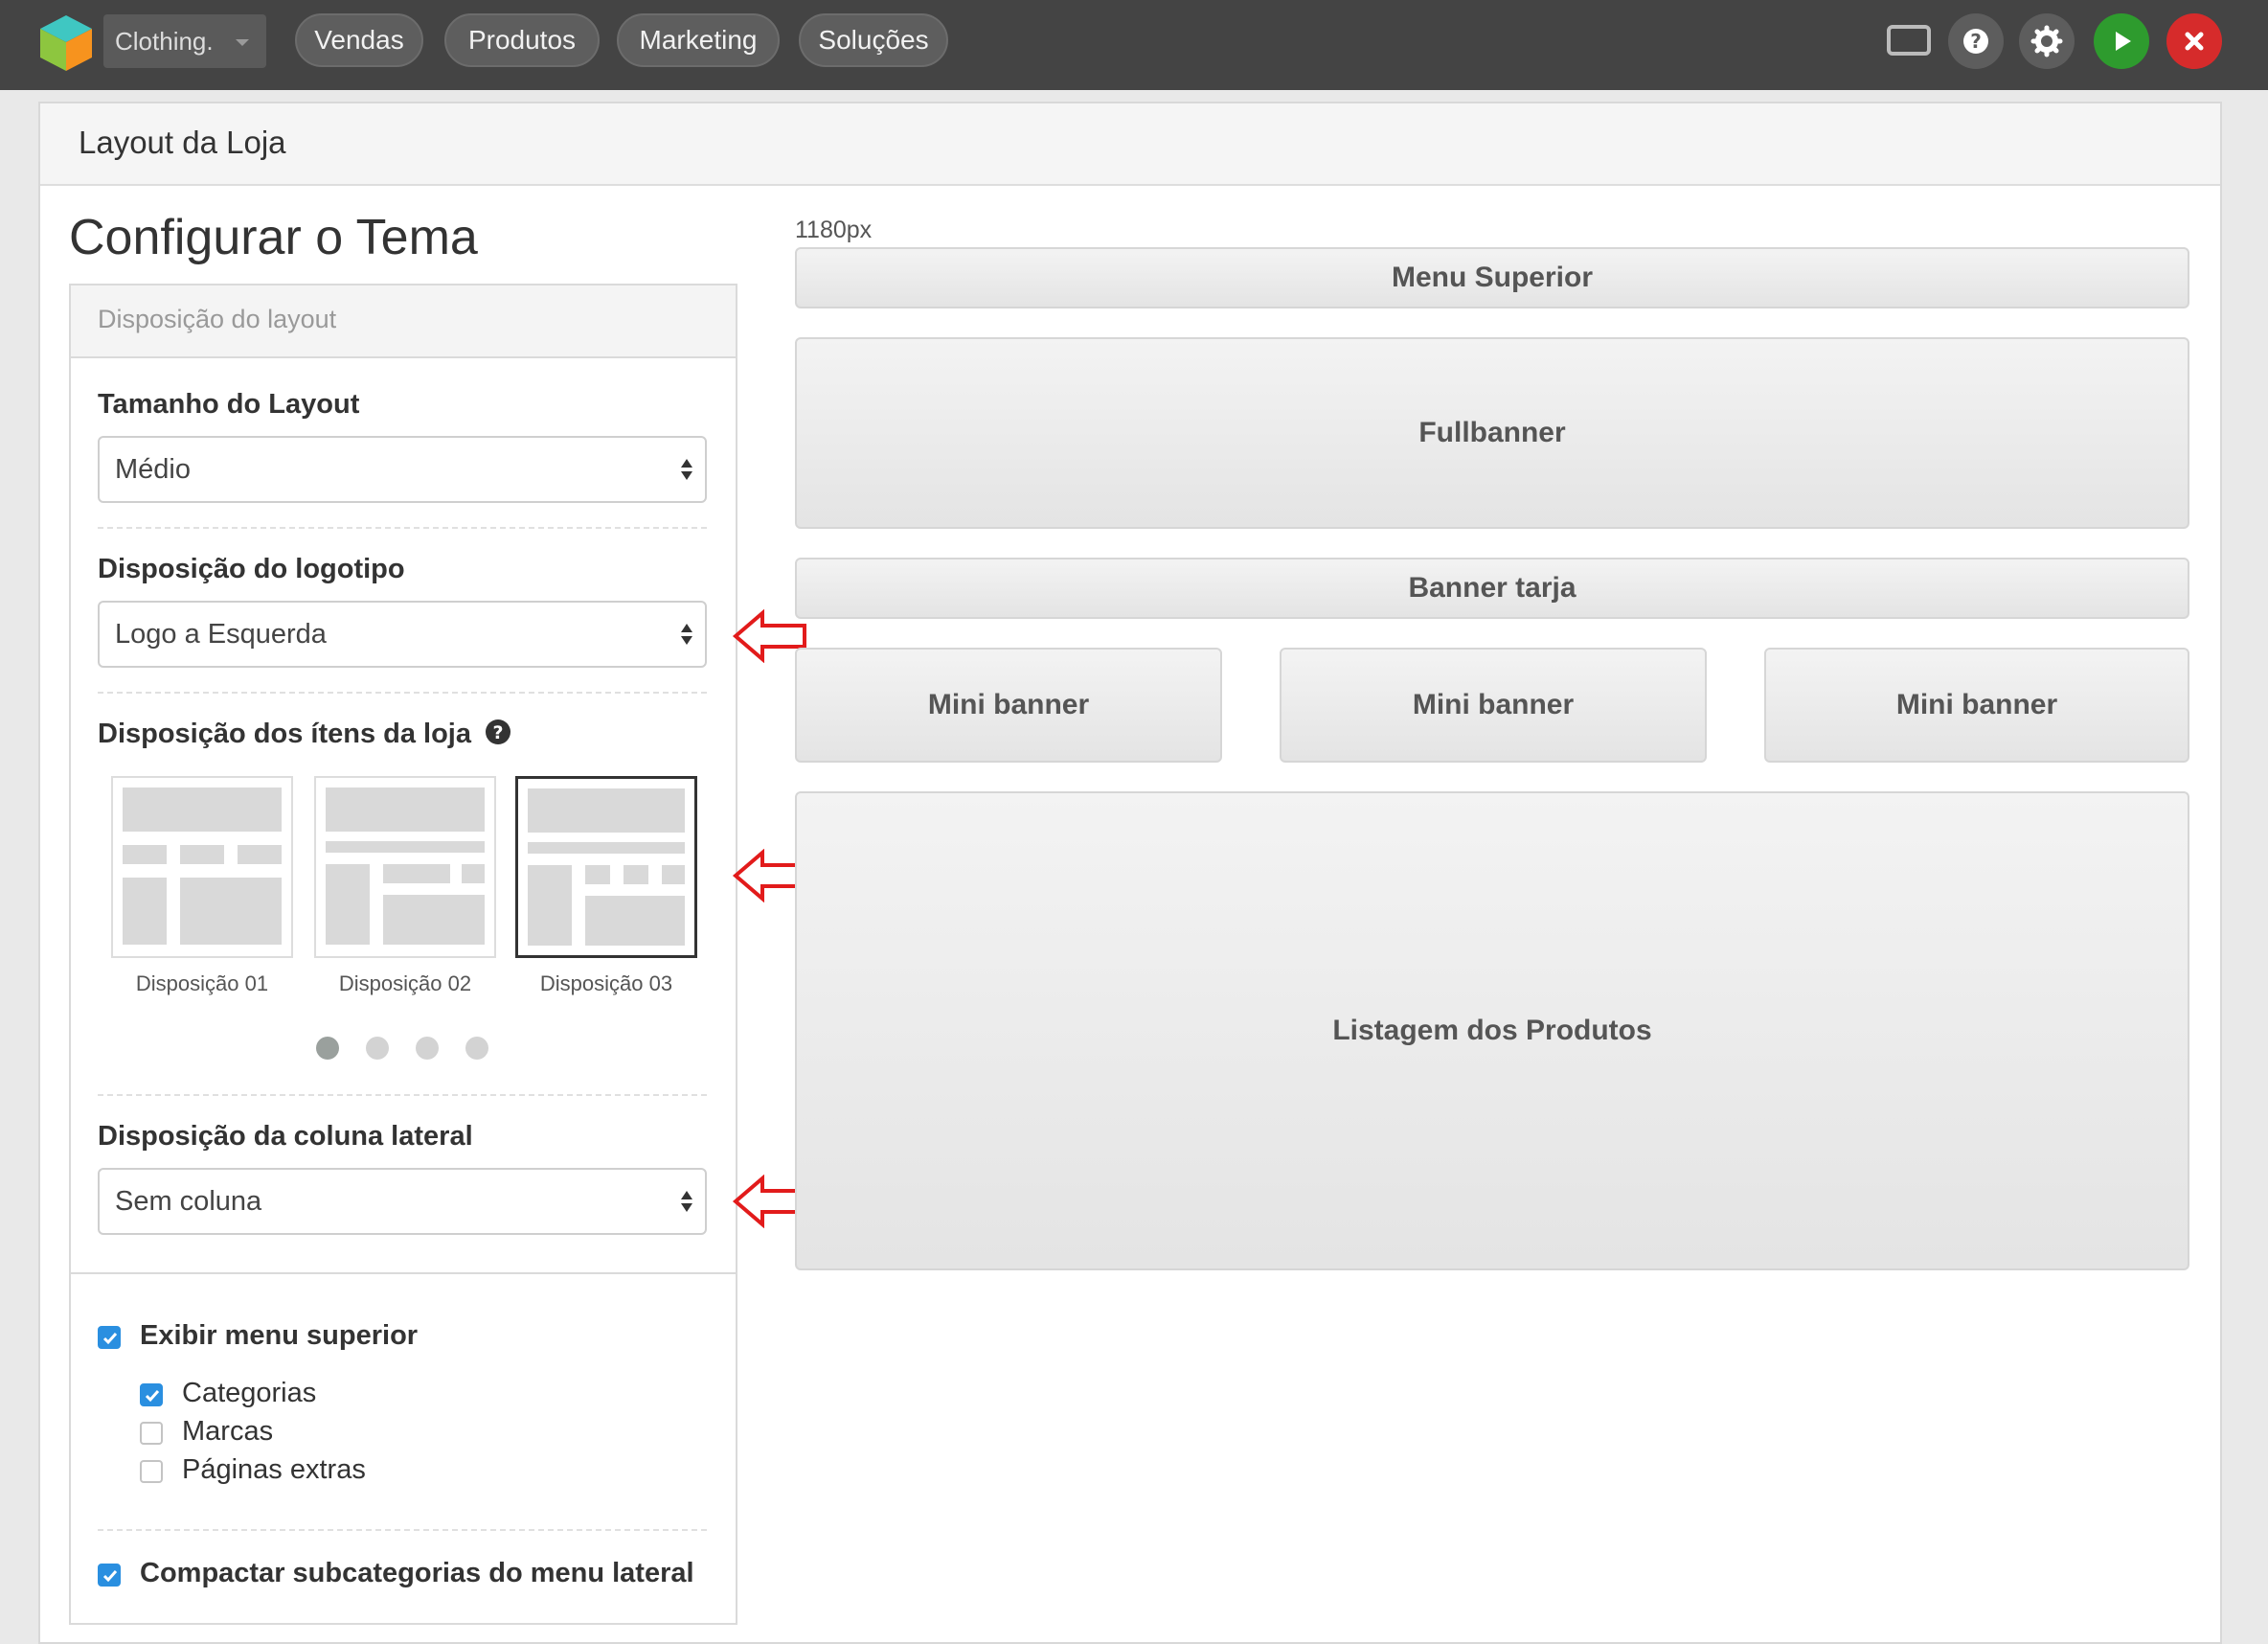  I want to click on preview-block-label: Listagem dos Produtos, so click(1492, 1030).